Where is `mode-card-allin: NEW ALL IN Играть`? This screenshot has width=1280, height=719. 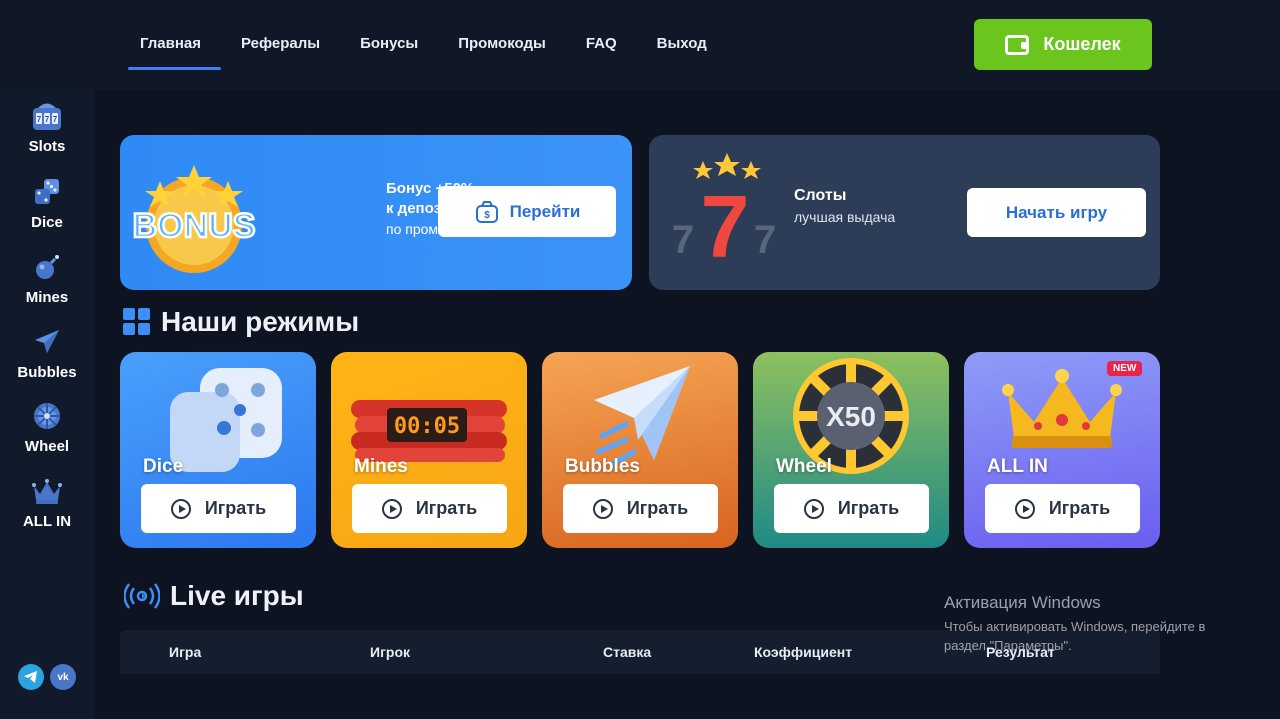
mode-card-allin: NEW ALL IN Играть is located at coordinates (1062, 450).